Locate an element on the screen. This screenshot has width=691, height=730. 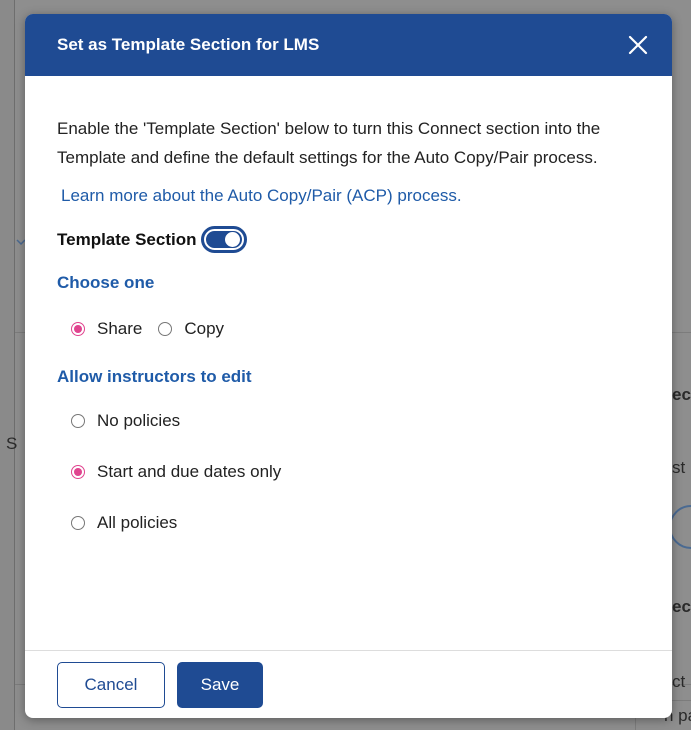
close-icon is located at coordinates (638, 45).